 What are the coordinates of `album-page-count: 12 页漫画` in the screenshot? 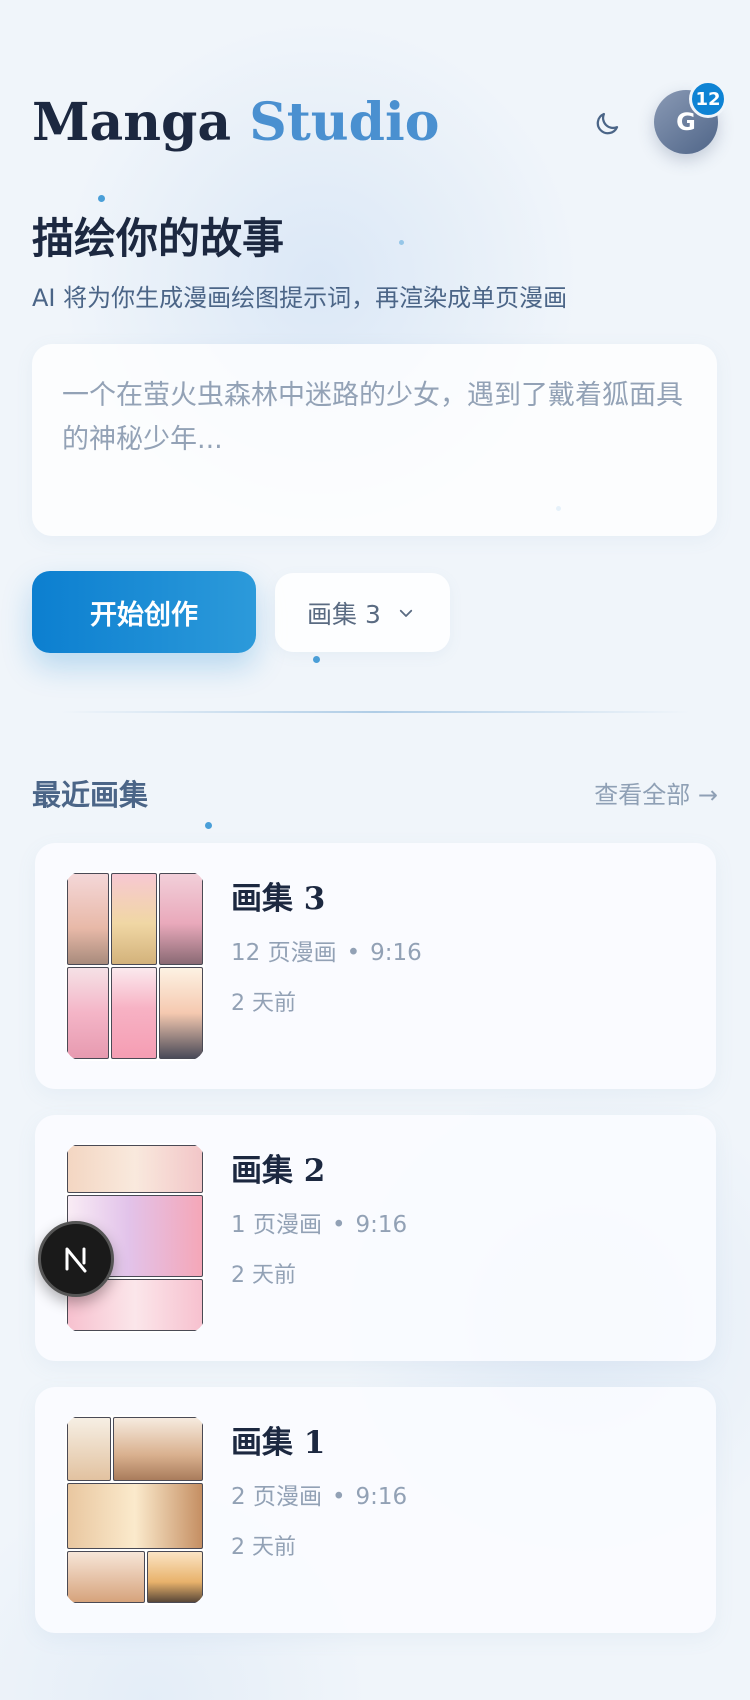 It's located at (284, 953).